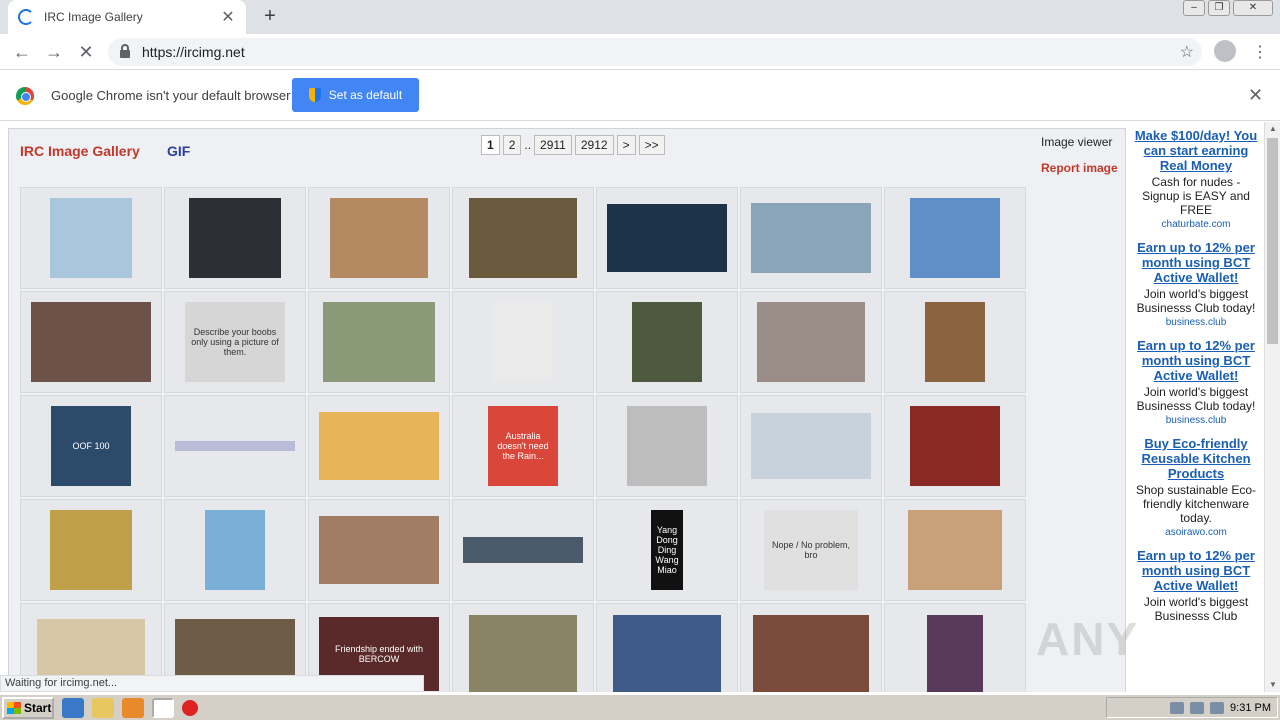  What do you see at coordinates (1260, 52) in the screenshot?
I see `menu-kebab-icon: ⋮` at bounding box center [1260, 52].